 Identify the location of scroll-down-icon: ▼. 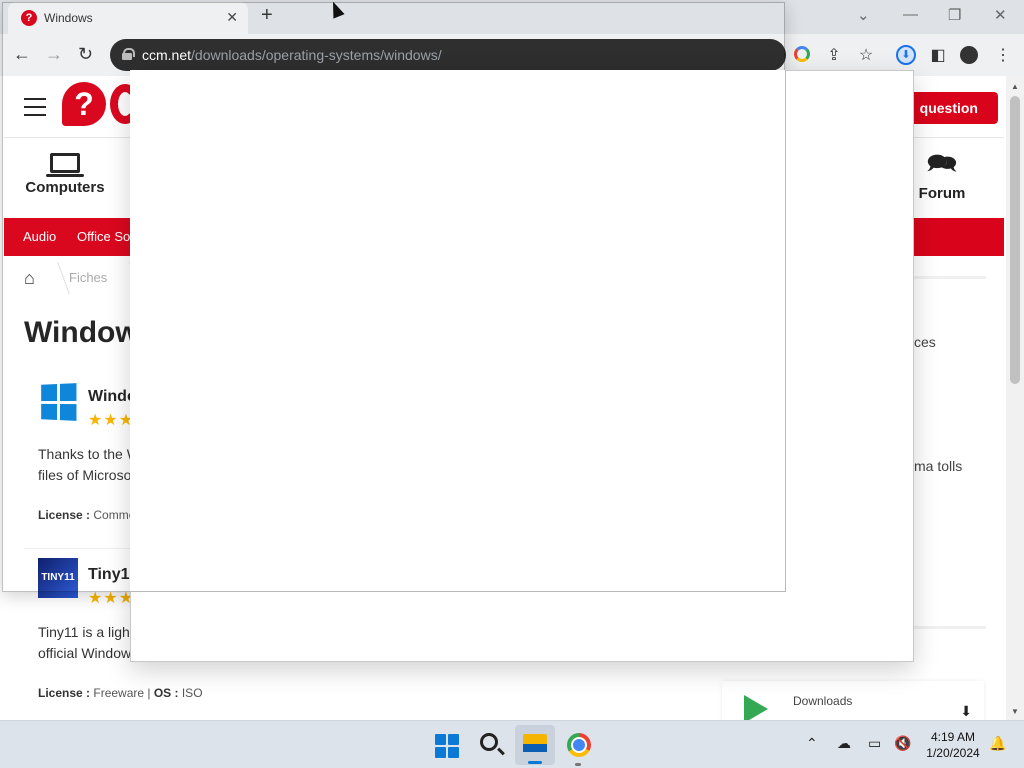
(1015, 711).